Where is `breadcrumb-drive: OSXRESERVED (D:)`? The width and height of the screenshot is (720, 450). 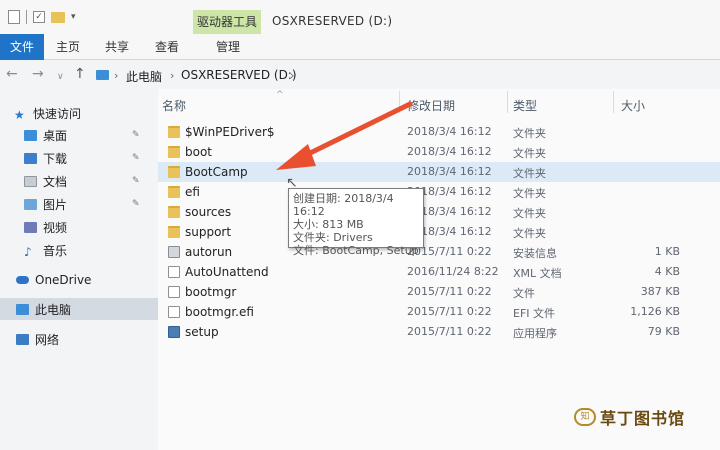
breadcrumb-drive: OSXRESERVED (D:) is located at coordinates (239, 75).